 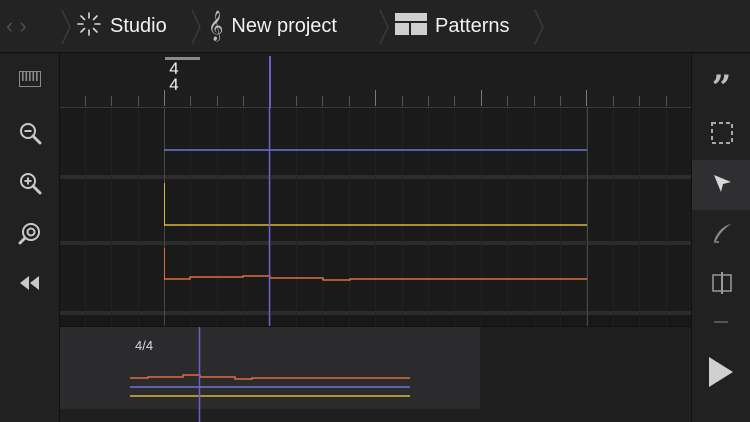 I want to click on breadcrumb-label: Studio, so click(x=138, y=26).